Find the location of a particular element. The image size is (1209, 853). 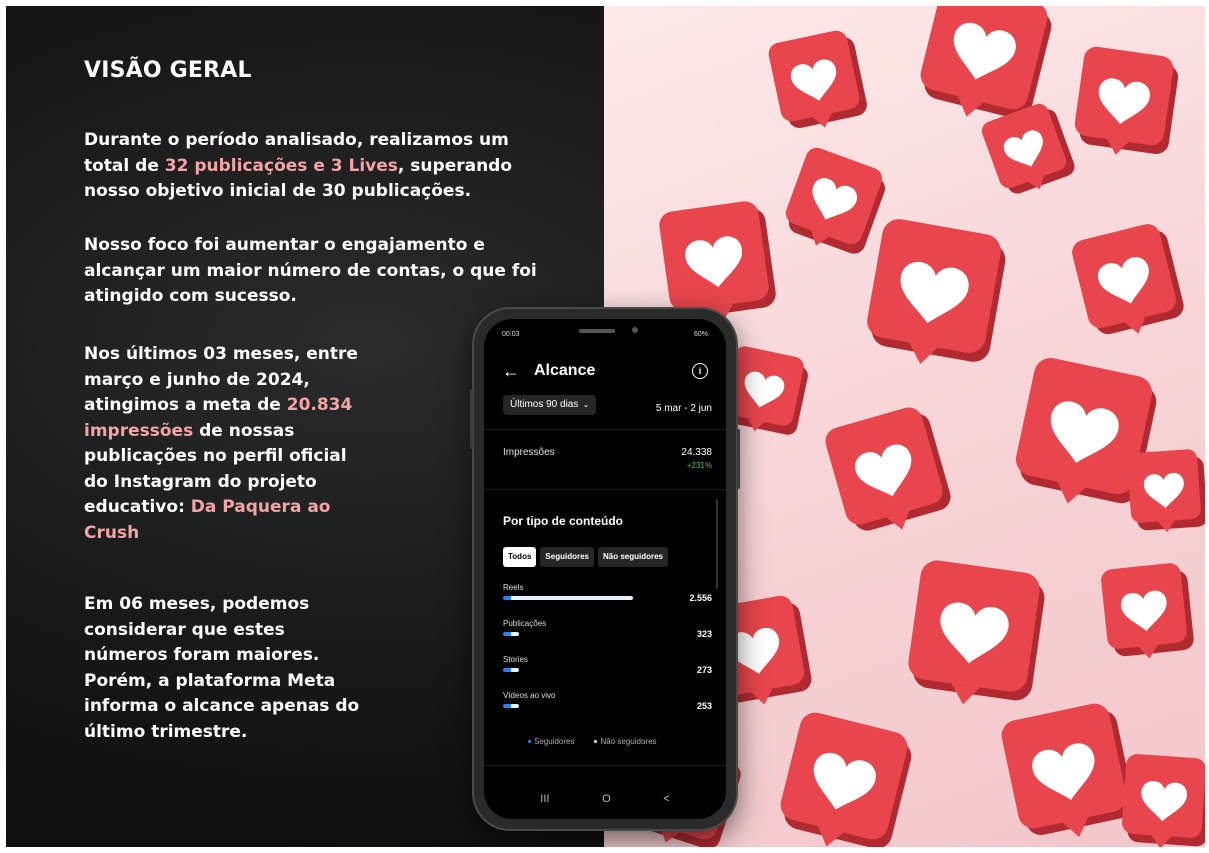

content-type-value: 2.556 is located at coordinates (700, 598).